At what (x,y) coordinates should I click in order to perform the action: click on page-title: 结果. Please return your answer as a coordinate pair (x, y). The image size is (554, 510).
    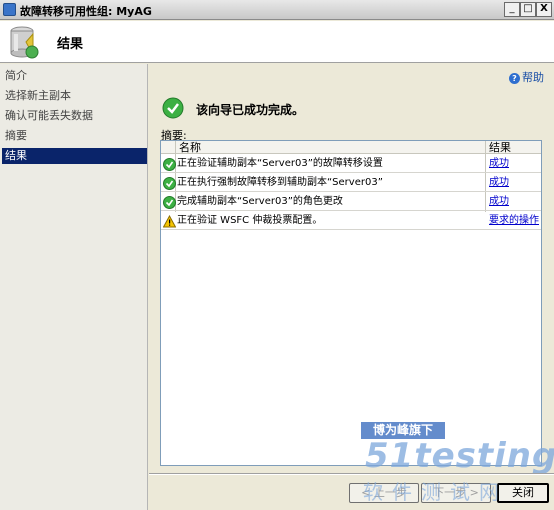
    Looking at the image, I should click on (70, 44).